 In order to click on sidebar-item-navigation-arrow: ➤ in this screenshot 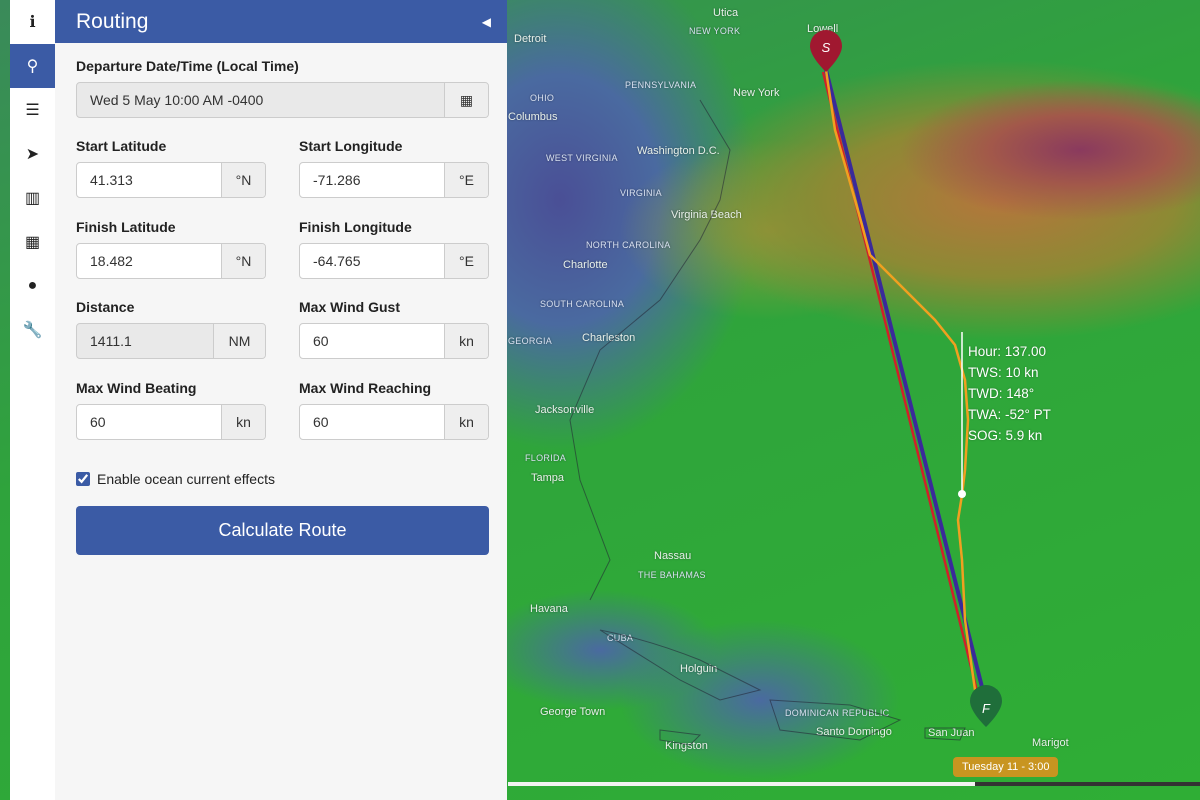, I will do `click(32, 154)`.